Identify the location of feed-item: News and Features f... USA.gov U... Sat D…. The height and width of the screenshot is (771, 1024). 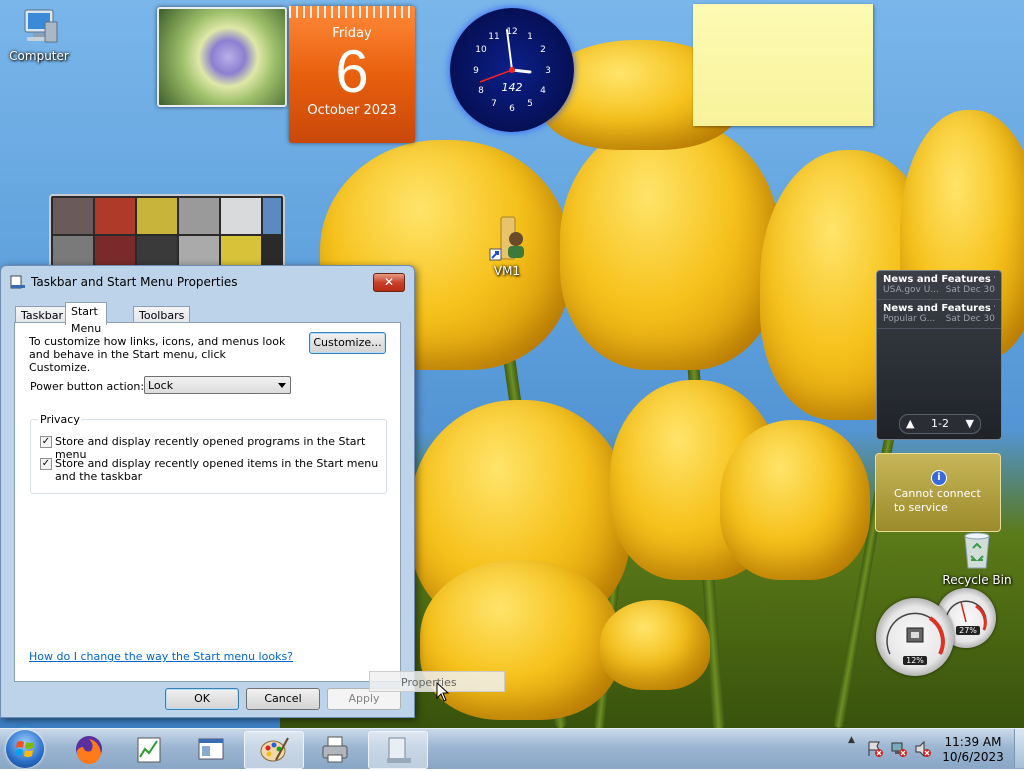
(939, 285).